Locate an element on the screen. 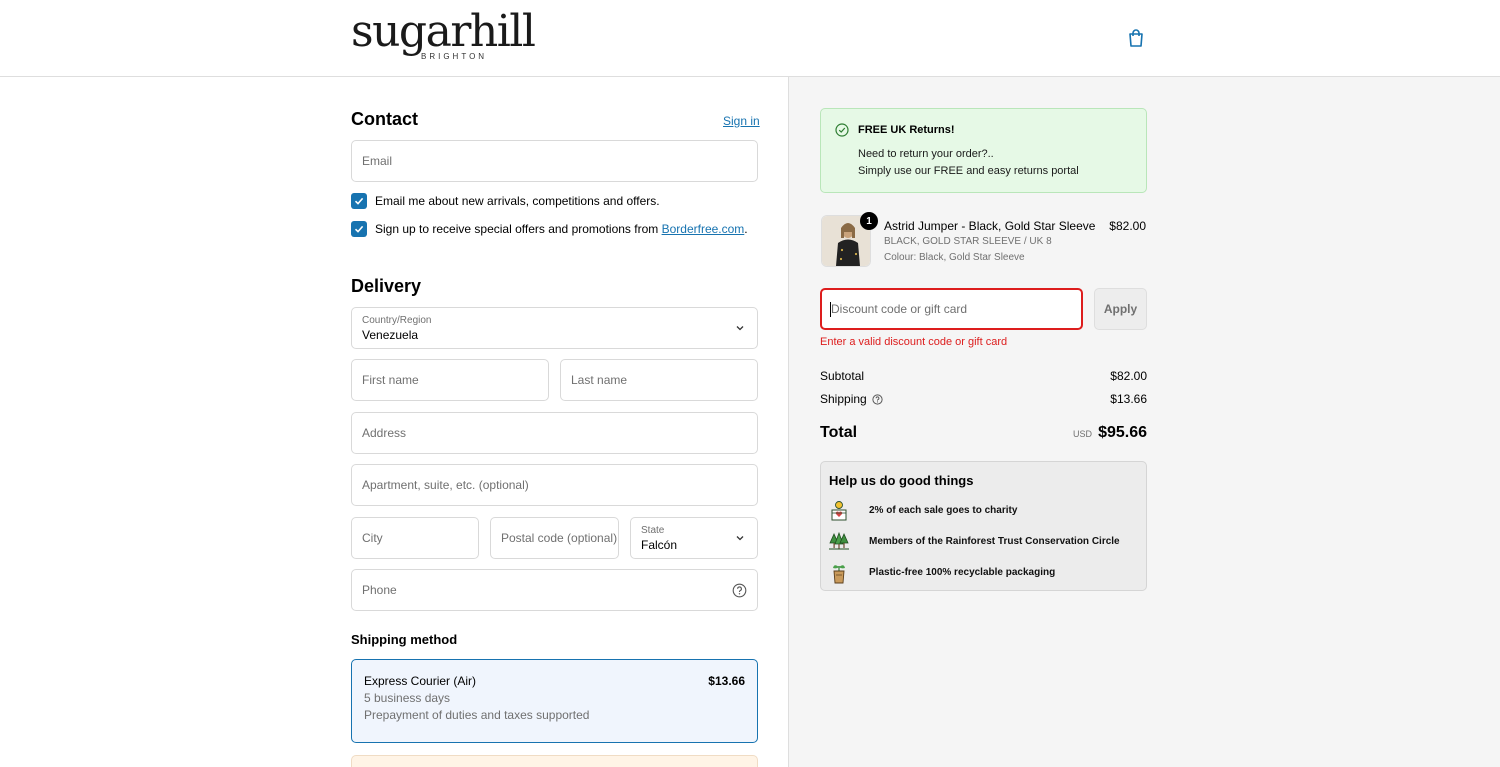 This screenshot has width=1500, height=767. shipping-row: Shipping $13.66 is located at coordinates (983, 399).